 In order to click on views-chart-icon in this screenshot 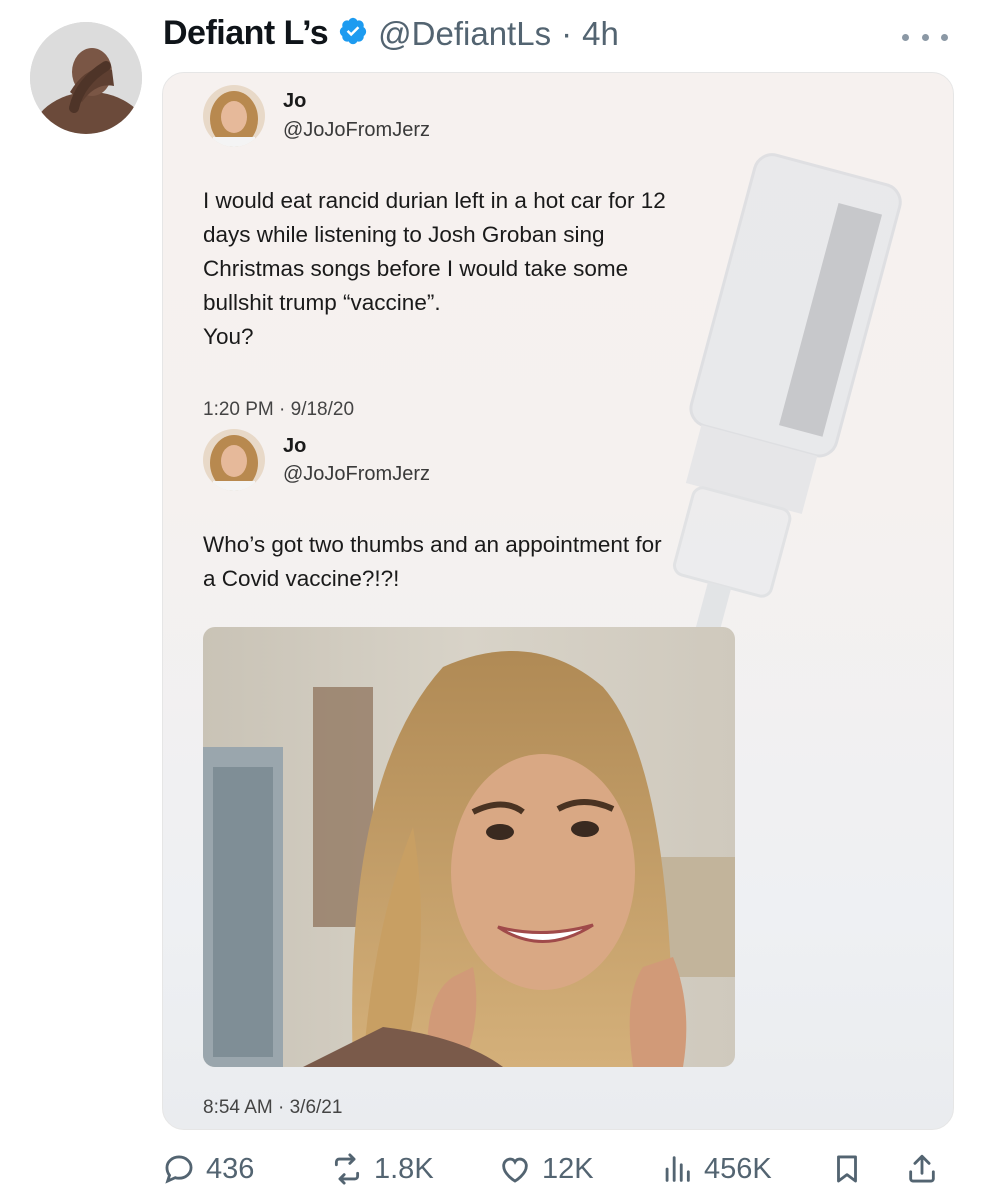, I will do `click(677, 1169)`.